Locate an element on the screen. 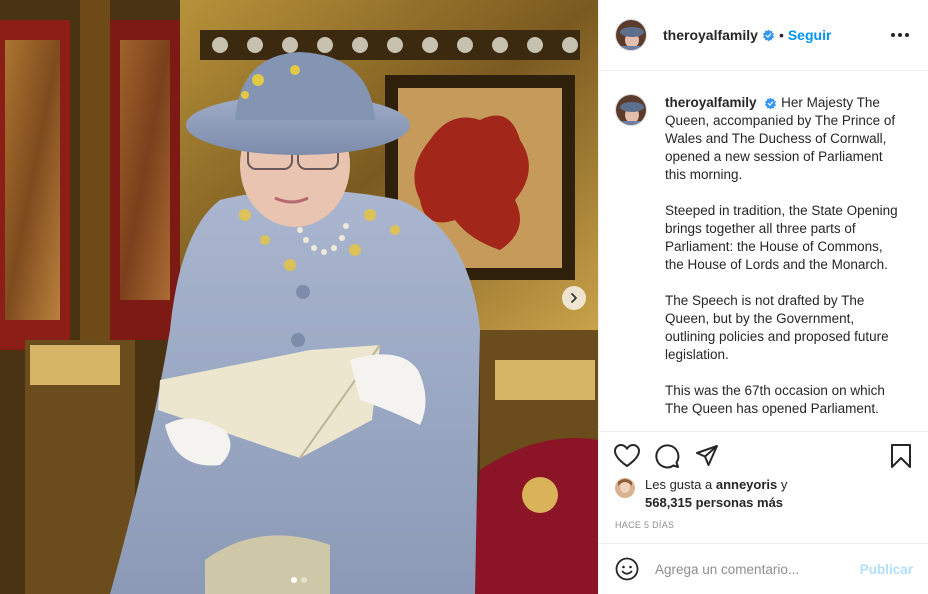 This screenshot has width=928, height=594. post-header: theroyalfamily • Seguir is located at coordinates (763, 35).